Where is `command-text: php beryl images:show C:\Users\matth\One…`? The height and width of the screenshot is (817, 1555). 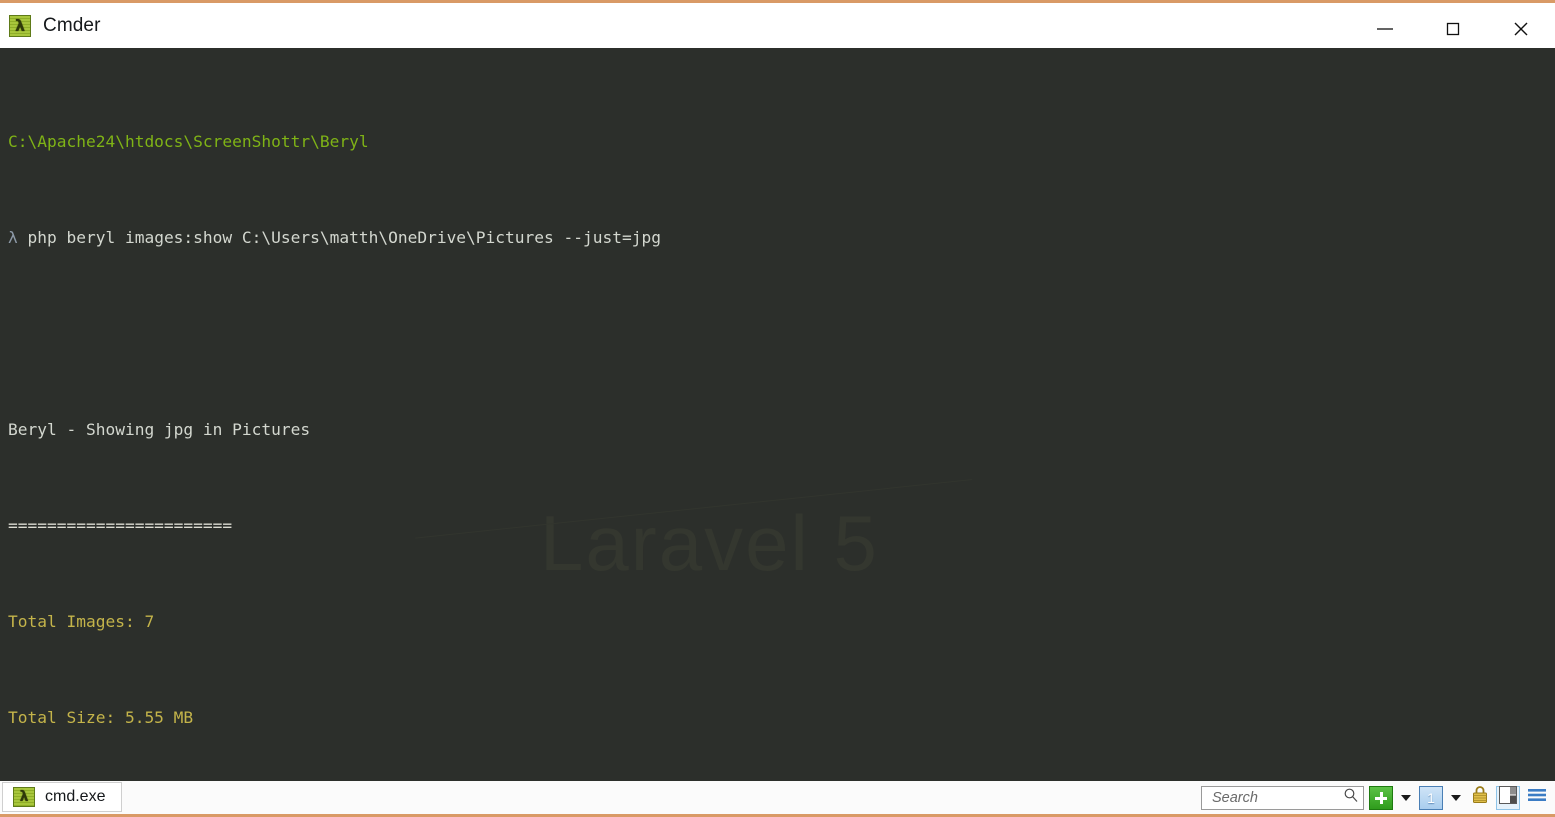 command-text: php beryl images:show C:\Users\matth\One… is located at coordinates (344, 237).